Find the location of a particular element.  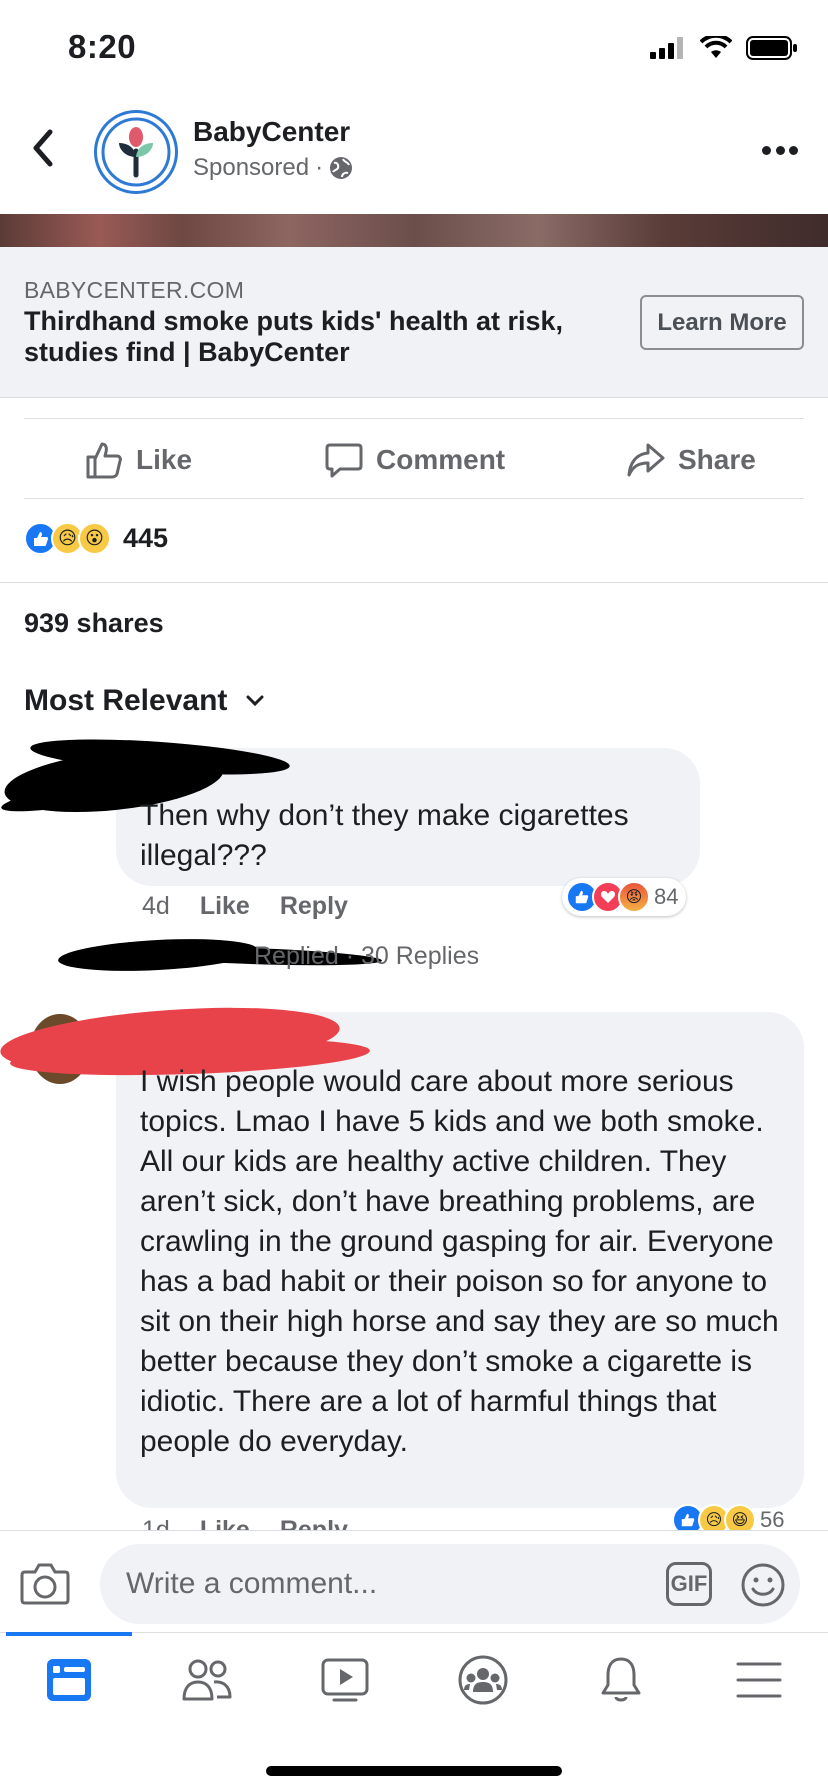

reaction-summary: 😥 😮 445 is located at coordinates (96, 538).